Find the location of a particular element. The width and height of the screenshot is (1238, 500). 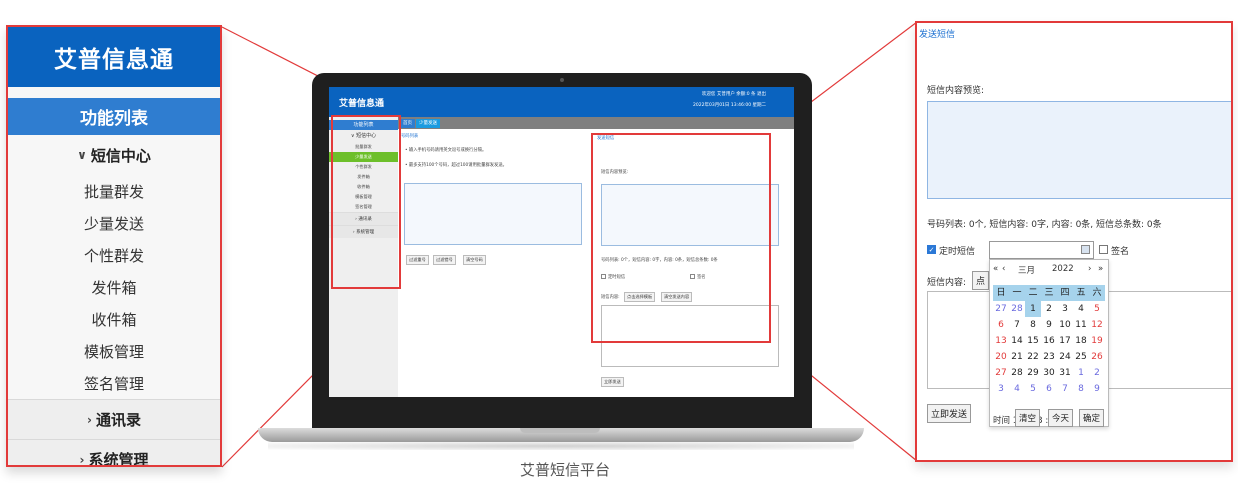

screen-filter-dup-button: 过滤重号 is located at coordinates (417, 260).